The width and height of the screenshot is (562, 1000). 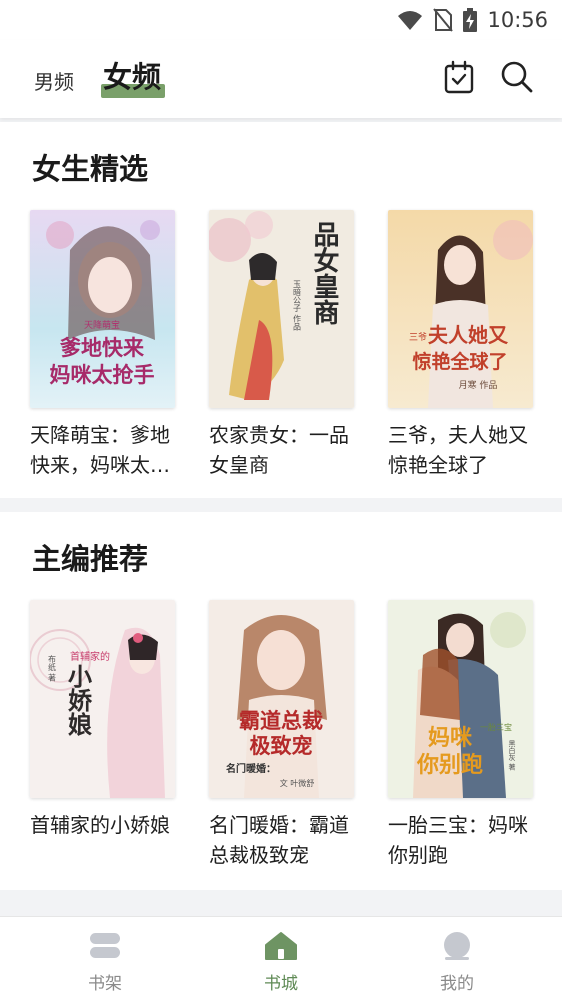 I want to click on cover-text: 你别跑, so click(x=449, y=765).